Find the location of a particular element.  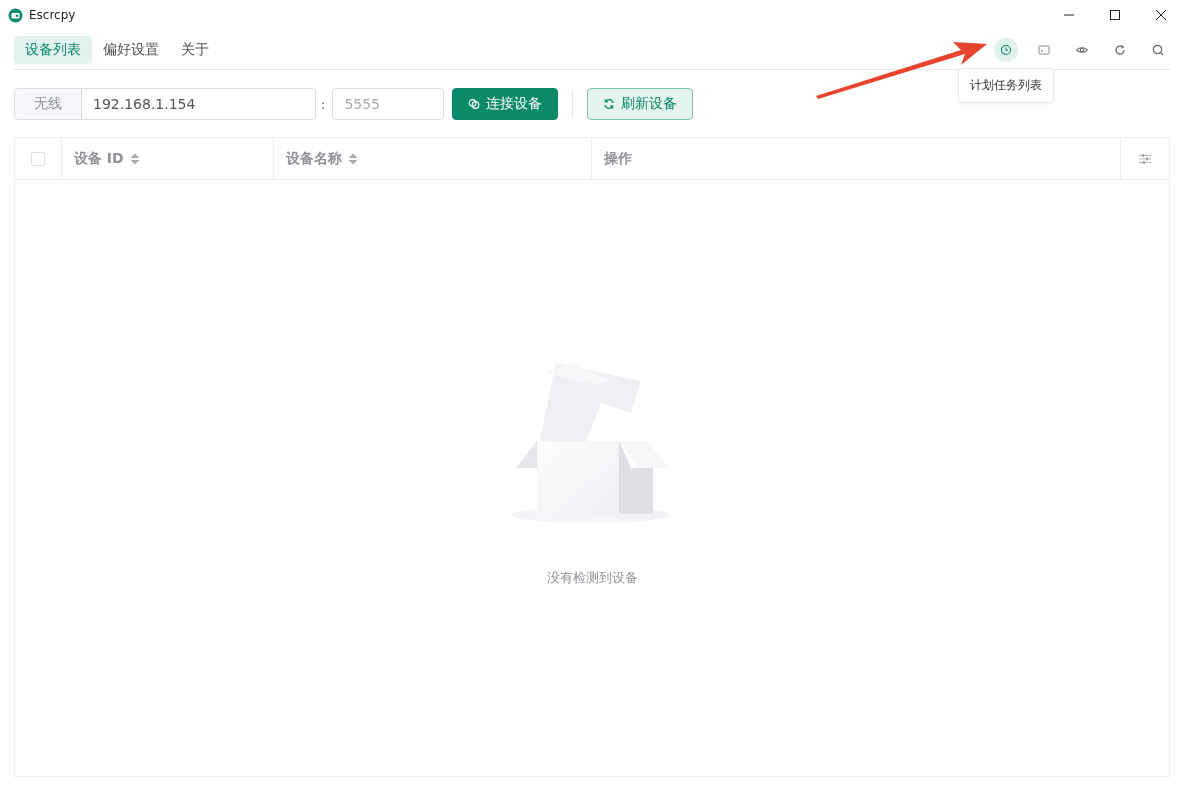

port-input-field: 5555 is located at coordinates (388, 104).